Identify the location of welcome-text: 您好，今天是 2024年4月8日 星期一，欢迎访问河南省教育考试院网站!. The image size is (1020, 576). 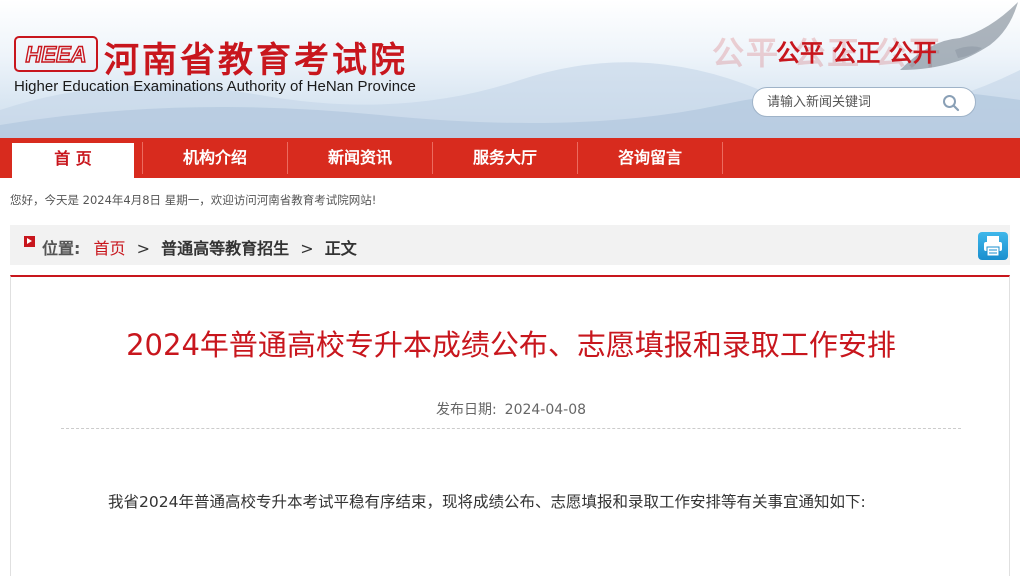
(193, 200).